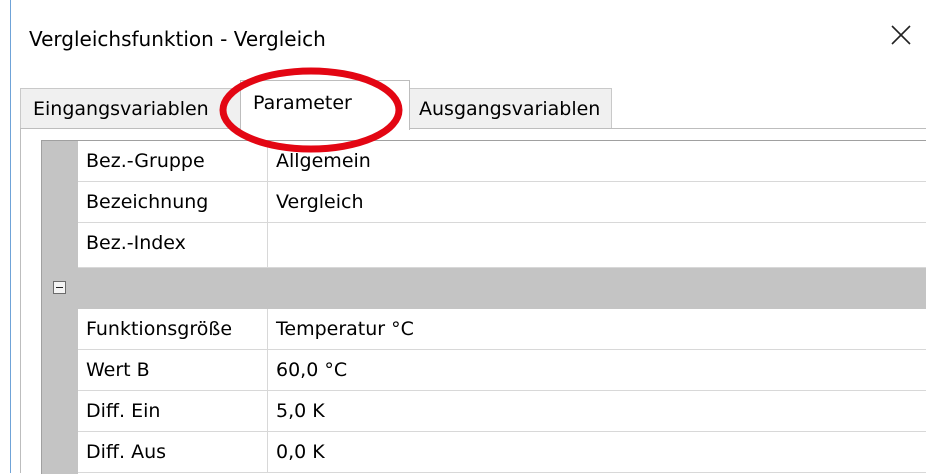 The width and height of the screenshot is (926, 474). I want to click on property-value: Temperatur °C, so click(597, 329).